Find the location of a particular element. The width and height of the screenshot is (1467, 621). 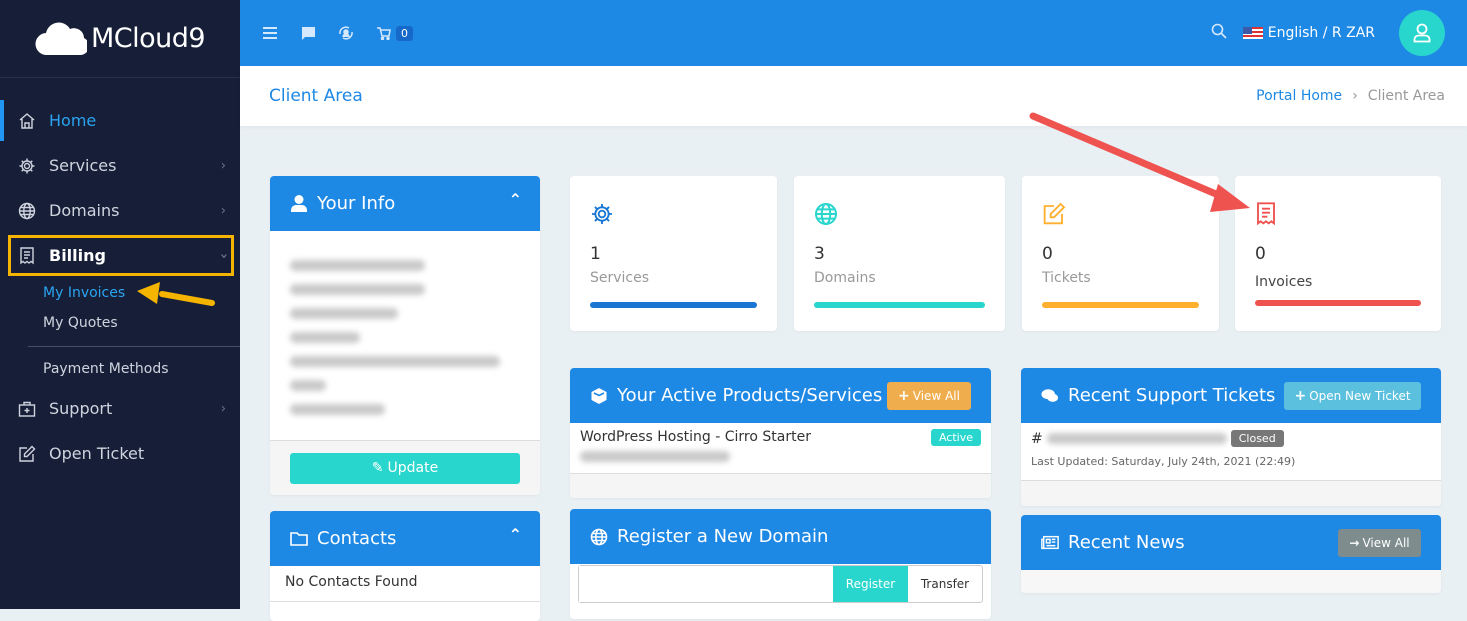

product-name: WordPress Hosting - Cirro Starter is located at coordinates (695, 437).